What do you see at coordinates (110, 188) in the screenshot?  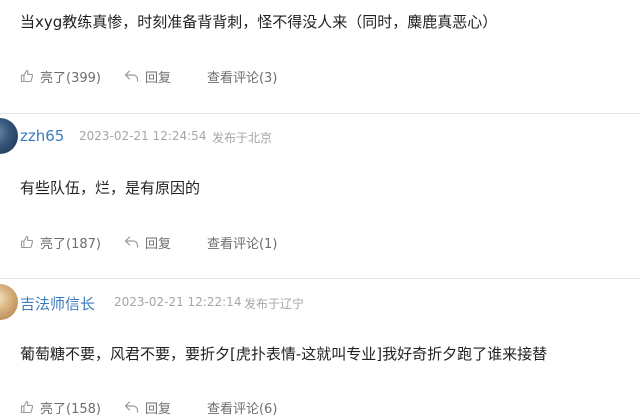 I see `comment-text: 有些队伍，烂，是有原因的` at bounding box center [110, 188].